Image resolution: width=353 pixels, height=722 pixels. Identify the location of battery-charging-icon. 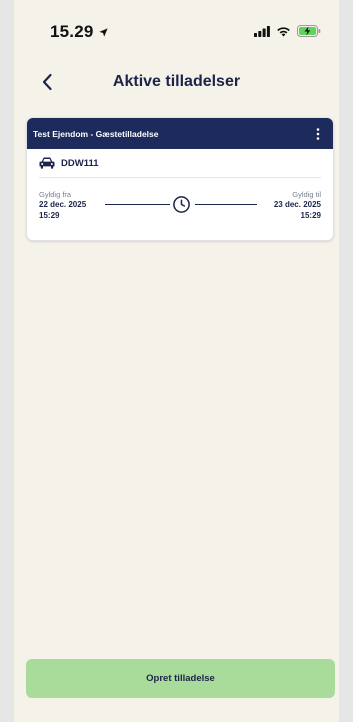
(309, 31).